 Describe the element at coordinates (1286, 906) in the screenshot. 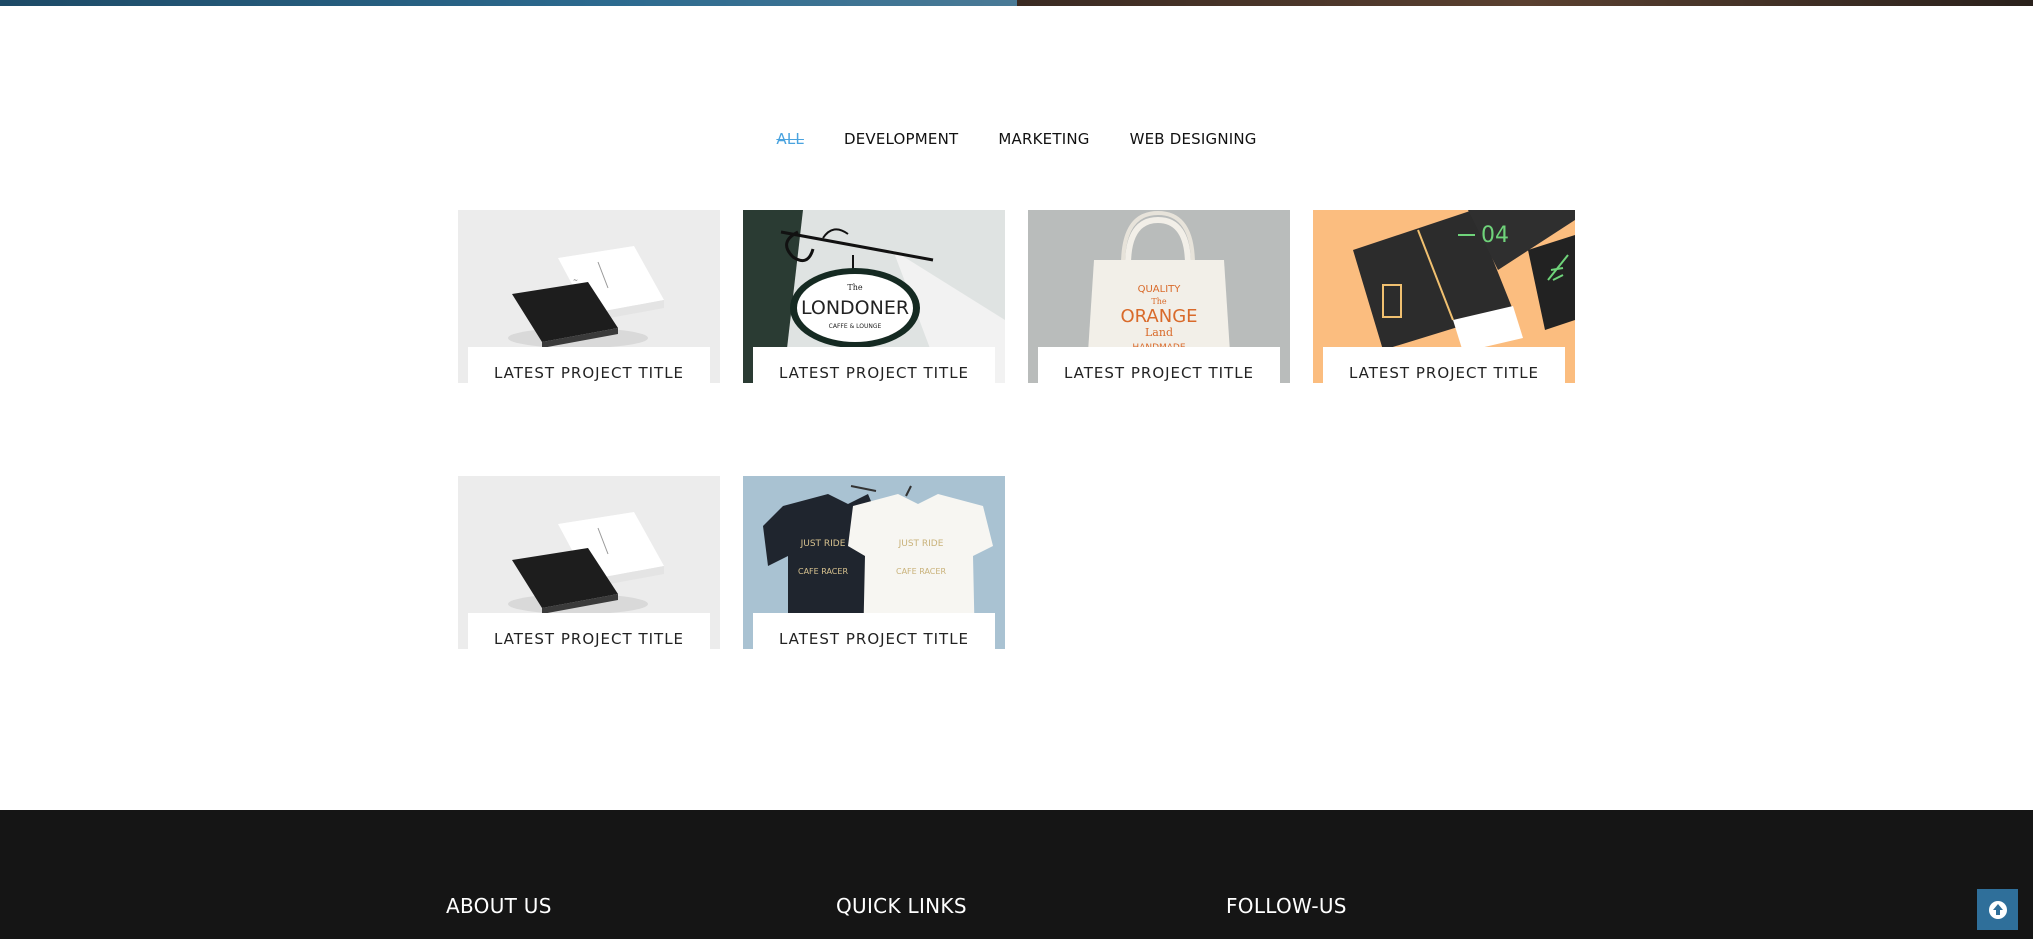

I see `footer-follow-title: FOLLOW-US` at that location.